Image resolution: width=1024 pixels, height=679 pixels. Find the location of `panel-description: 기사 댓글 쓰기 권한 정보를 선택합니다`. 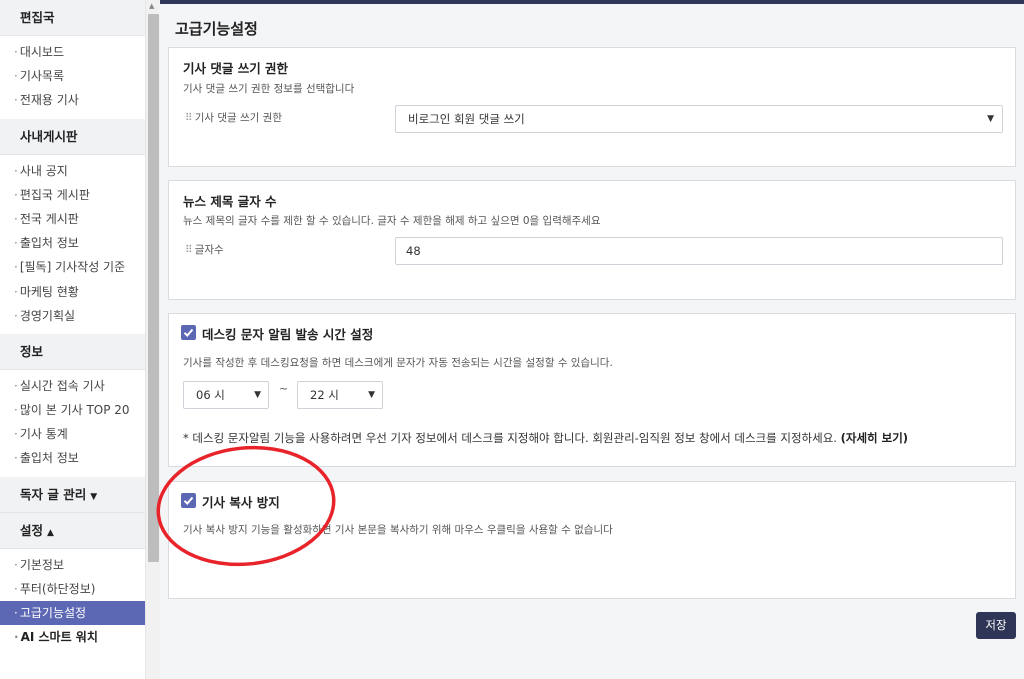

panel-description: 기사 댓글 쓰기 권한 정보를 선택합니다 is located at coordinates (269, 89).